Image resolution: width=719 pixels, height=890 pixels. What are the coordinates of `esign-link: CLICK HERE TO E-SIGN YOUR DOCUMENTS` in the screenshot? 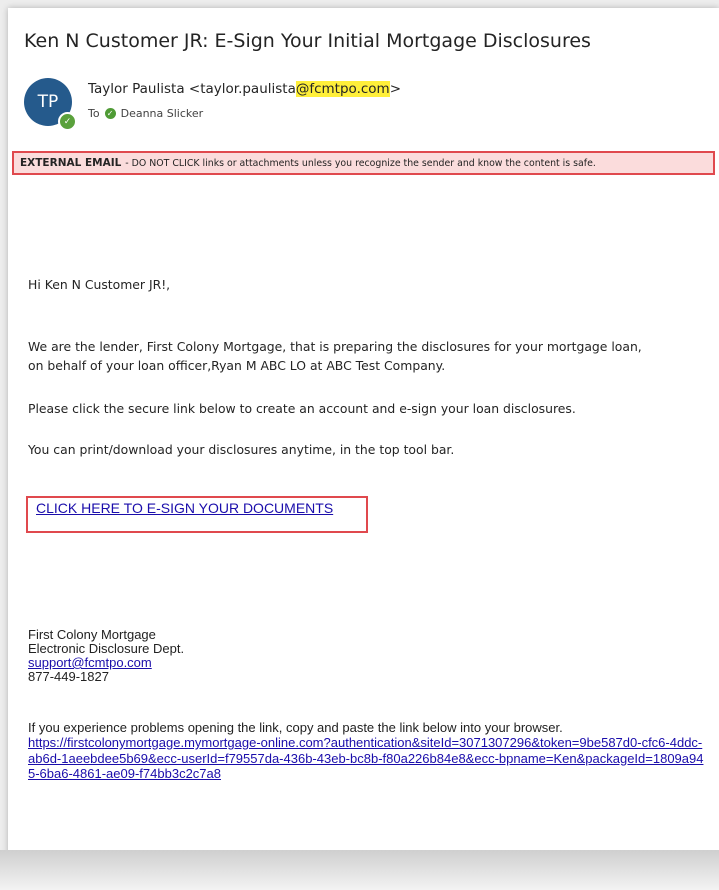 It's located at (184, 508).